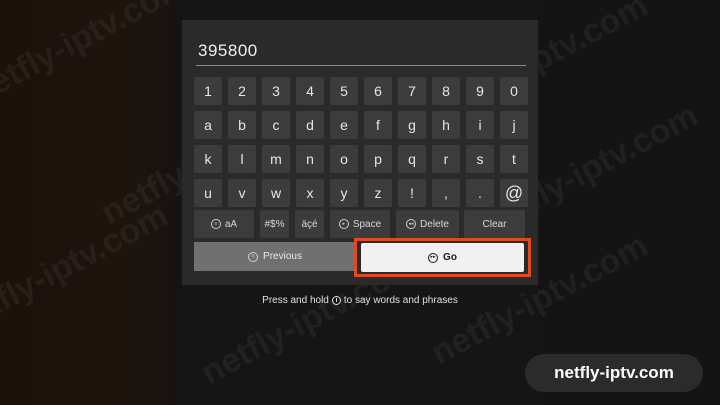 Image resolution: width=720 pixels, height=405 pixels. I want to click on key: ,, so click(446, 193).